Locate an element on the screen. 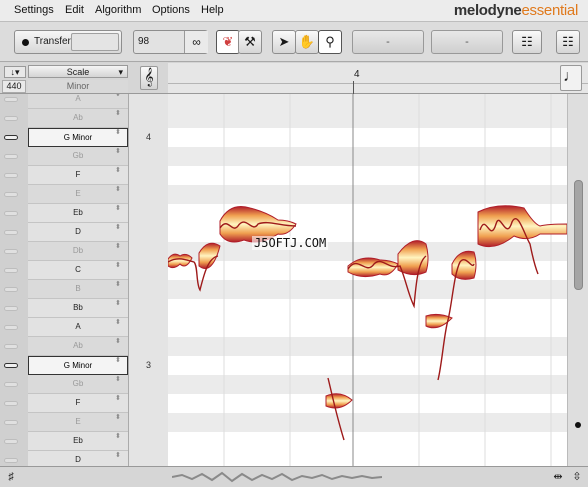 This screenshot has height=487, width=588. waveform-overview is located at coordinates (277, 477).